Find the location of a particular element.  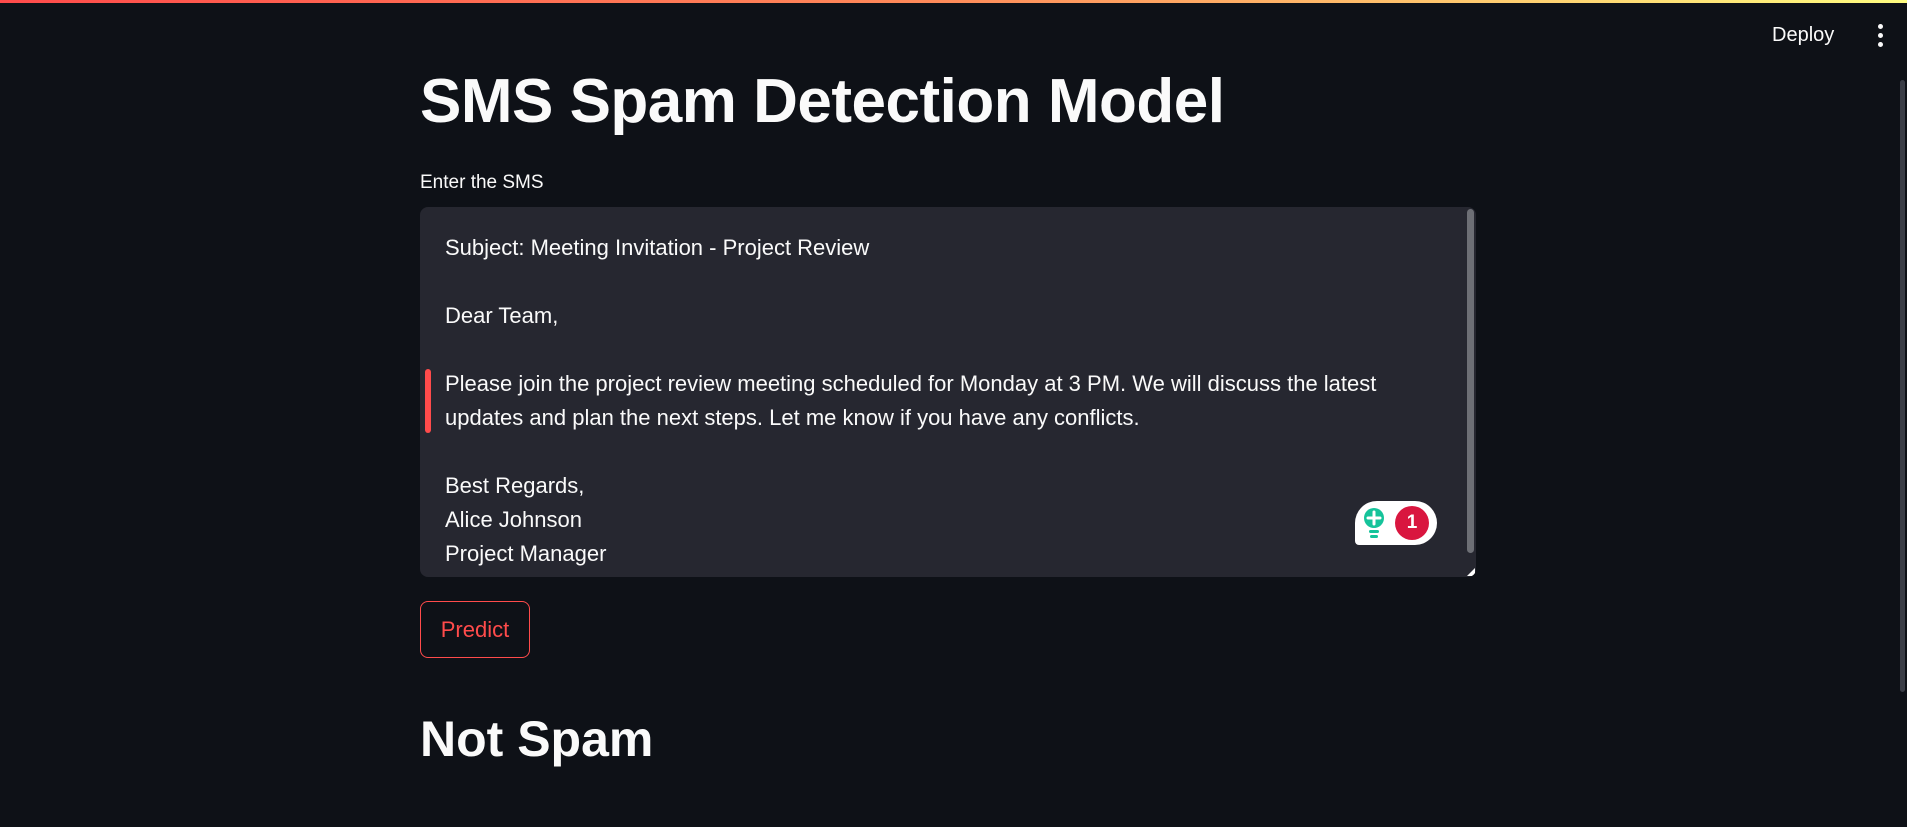

kebab-menu-icon is located at coordinates (1880, 35).